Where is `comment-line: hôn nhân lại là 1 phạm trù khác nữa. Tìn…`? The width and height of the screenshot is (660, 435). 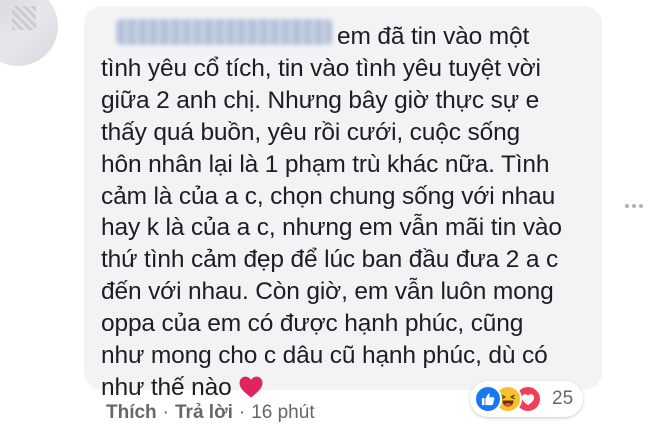 comment-line: hôn nhân lại là 1 phạm trù khác nữa. Tìn… is located at coordinates (325, 164).